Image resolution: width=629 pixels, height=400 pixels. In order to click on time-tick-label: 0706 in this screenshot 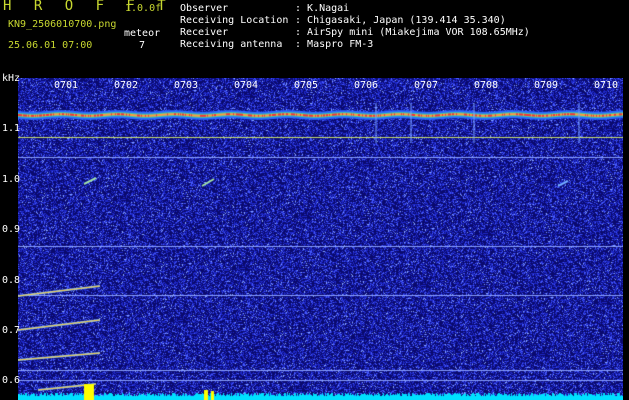, I will do `click(366, 85)`.